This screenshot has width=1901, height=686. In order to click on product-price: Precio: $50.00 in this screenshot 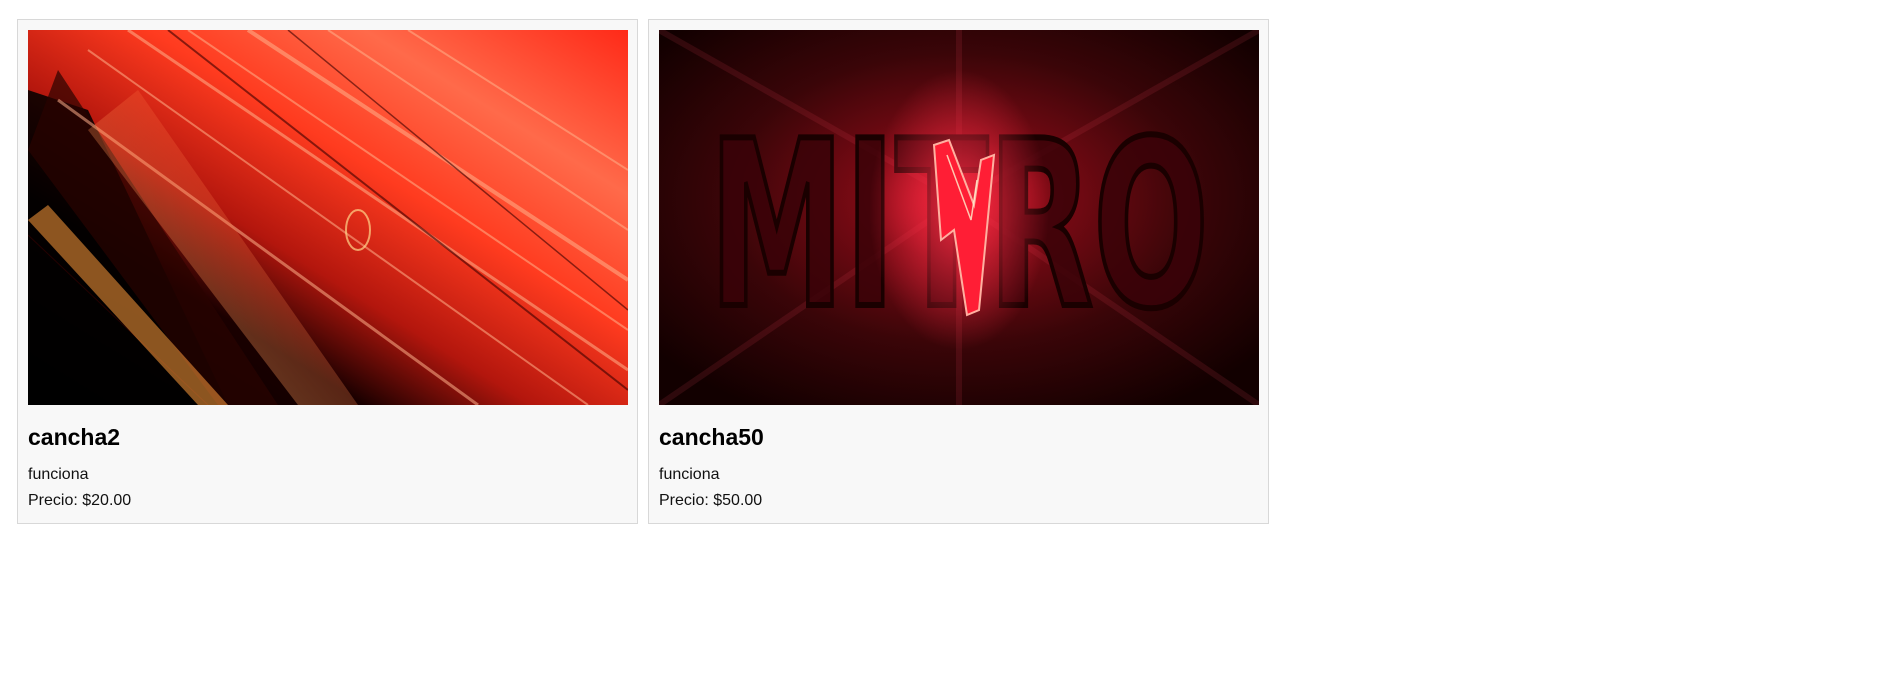, I will do `click(711, 500)`.